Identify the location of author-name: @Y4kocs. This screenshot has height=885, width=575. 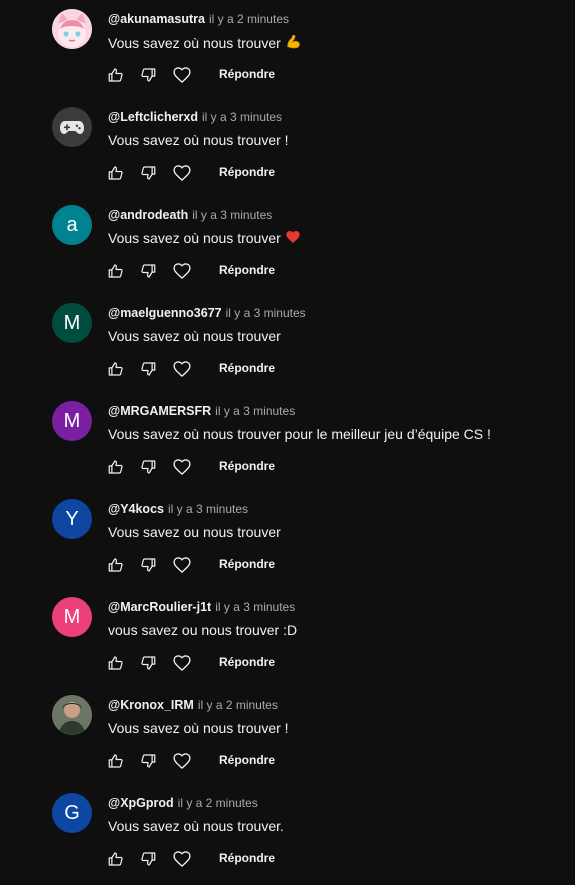
(136, 509).